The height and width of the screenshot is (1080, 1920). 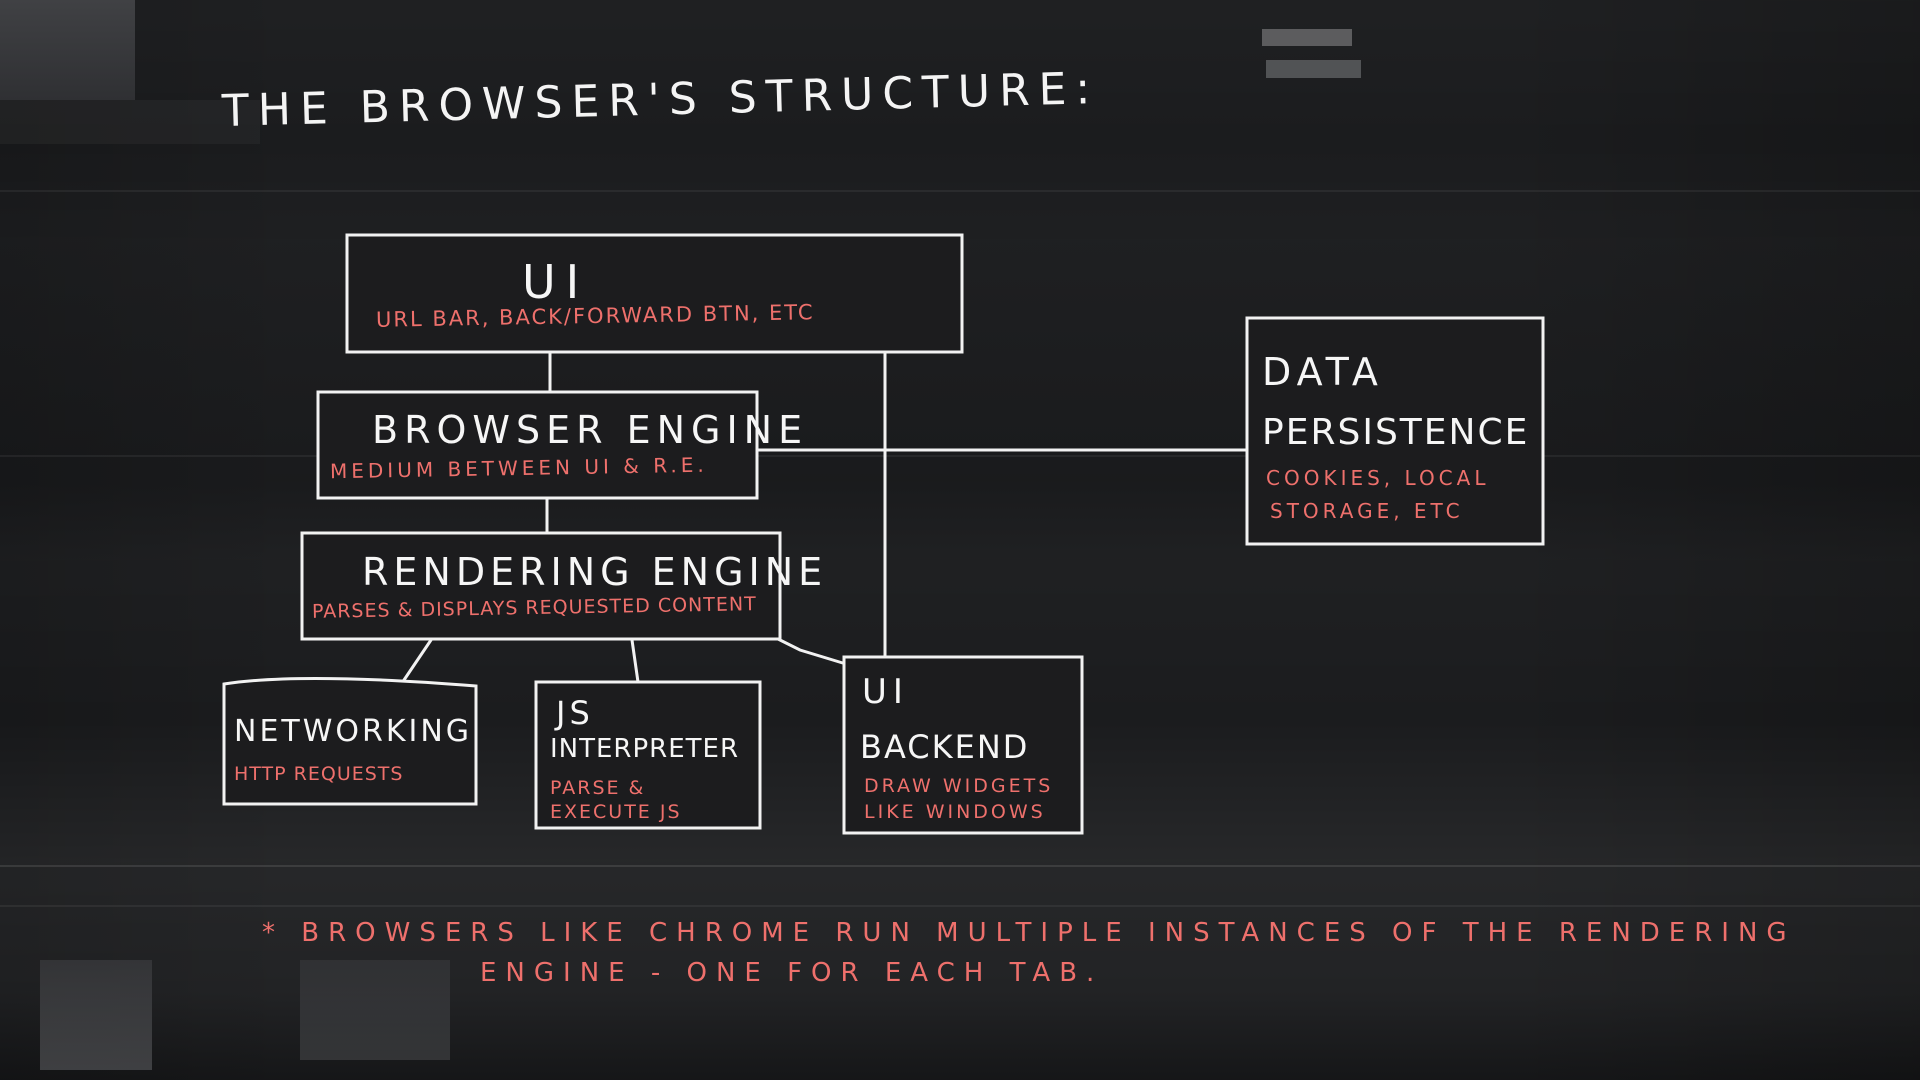 I want to click on js-interpreter-title-line2: INTERPRETER, so click(x=645, y=749).